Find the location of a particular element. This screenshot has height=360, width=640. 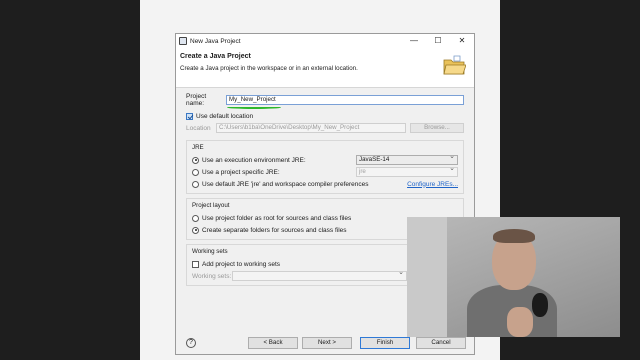

add-working-sets-label: Add project to working sets is located at coordinates (241, 264).